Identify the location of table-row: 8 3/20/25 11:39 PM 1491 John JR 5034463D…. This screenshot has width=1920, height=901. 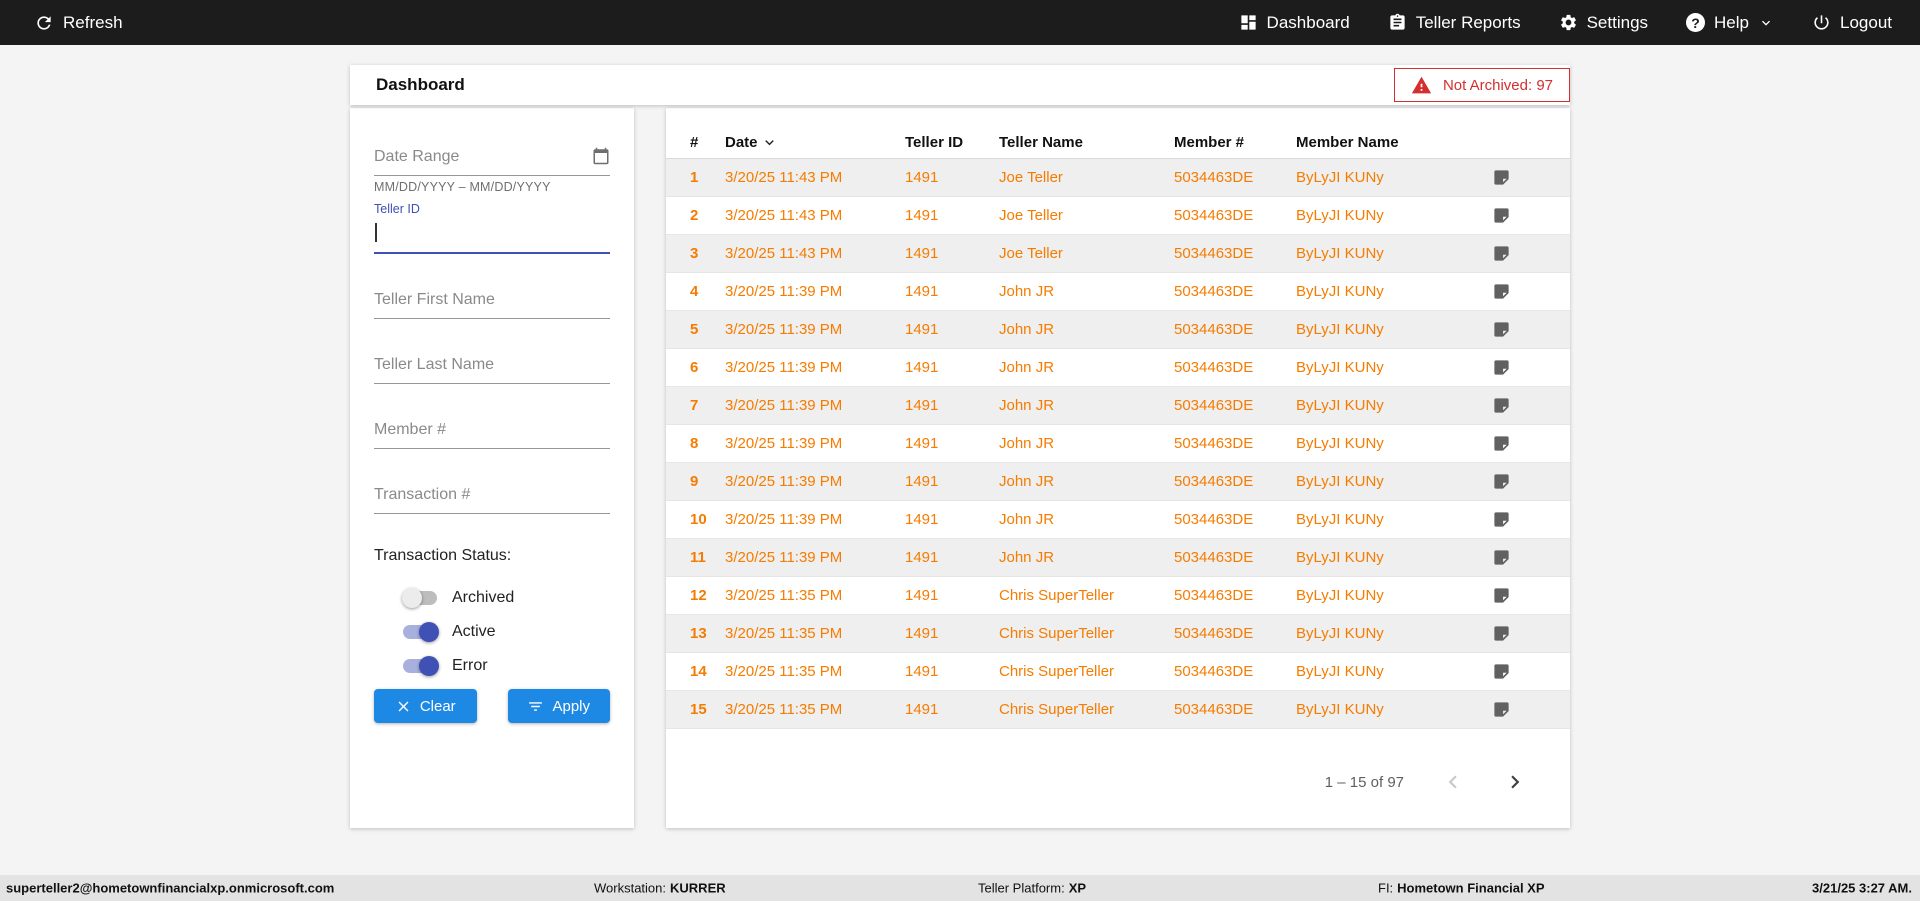
(1118, 444).